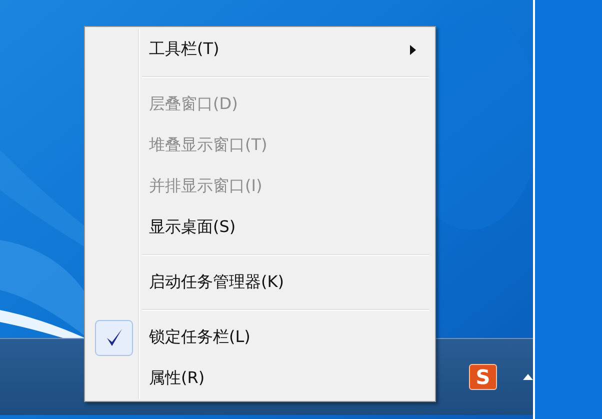 This screenshot has width=602, height=419. I want to click on show-hidden-icons-icon, so click(528, 377).